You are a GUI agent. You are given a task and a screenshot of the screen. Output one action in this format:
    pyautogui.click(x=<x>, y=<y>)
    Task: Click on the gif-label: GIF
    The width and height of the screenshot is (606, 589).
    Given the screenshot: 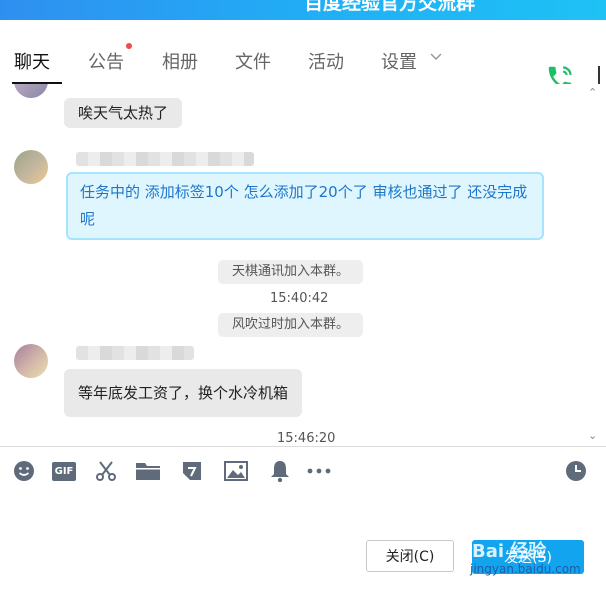 What is the action you would take?
    pyautogui.click(x=64, y=471)
    